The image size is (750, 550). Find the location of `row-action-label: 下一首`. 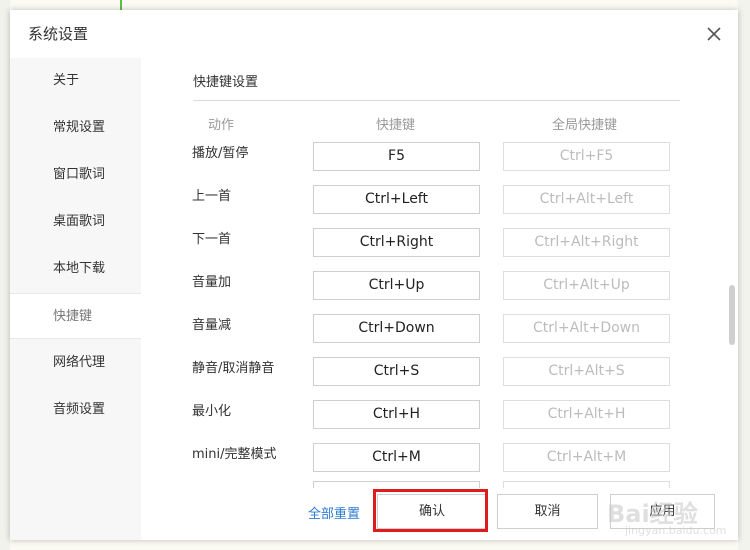

row-action-label: 下一首 is located at coordinates (212, 239).